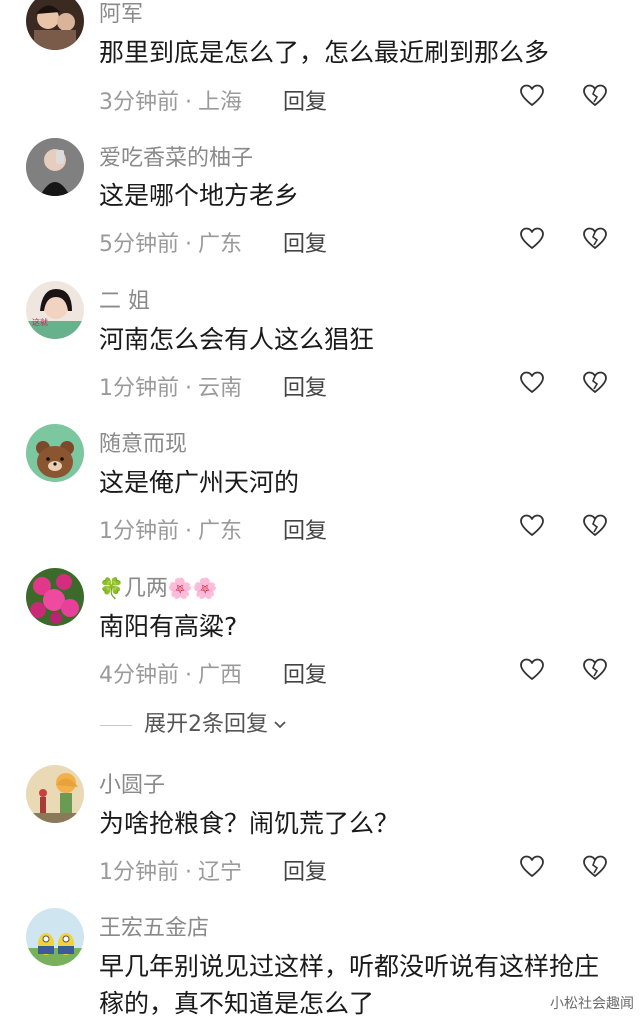  I want to click on comment-text: 早几年别说见过这样，听都没听说有这样抢庄稼的，真不知道是怎么了, so click(349, 985).